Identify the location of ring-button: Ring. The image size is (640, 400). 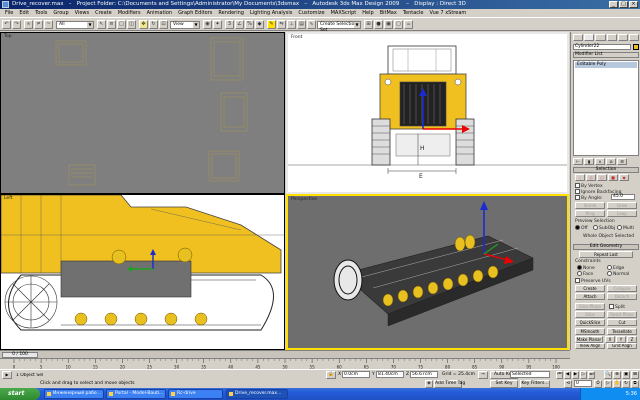
(590, 213).